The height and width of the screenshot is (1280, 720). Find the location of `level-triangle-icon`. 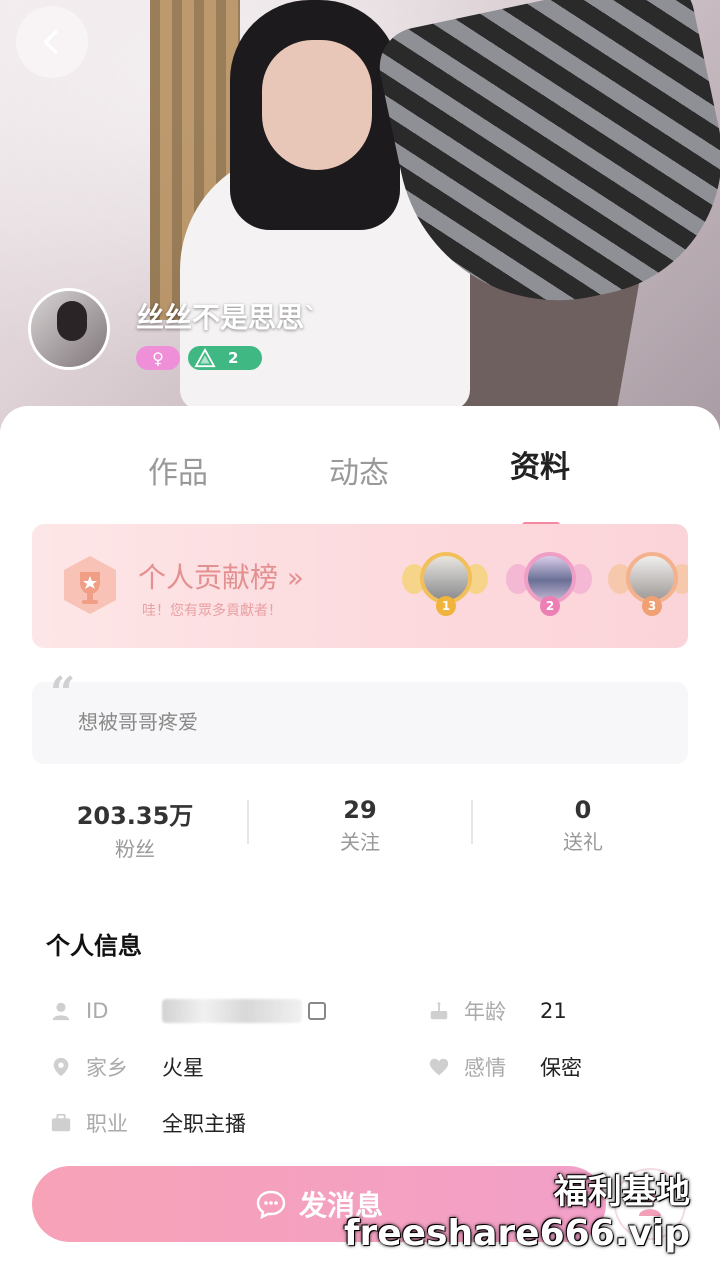

level-triangle-icon is located at coordinates (205, 358).